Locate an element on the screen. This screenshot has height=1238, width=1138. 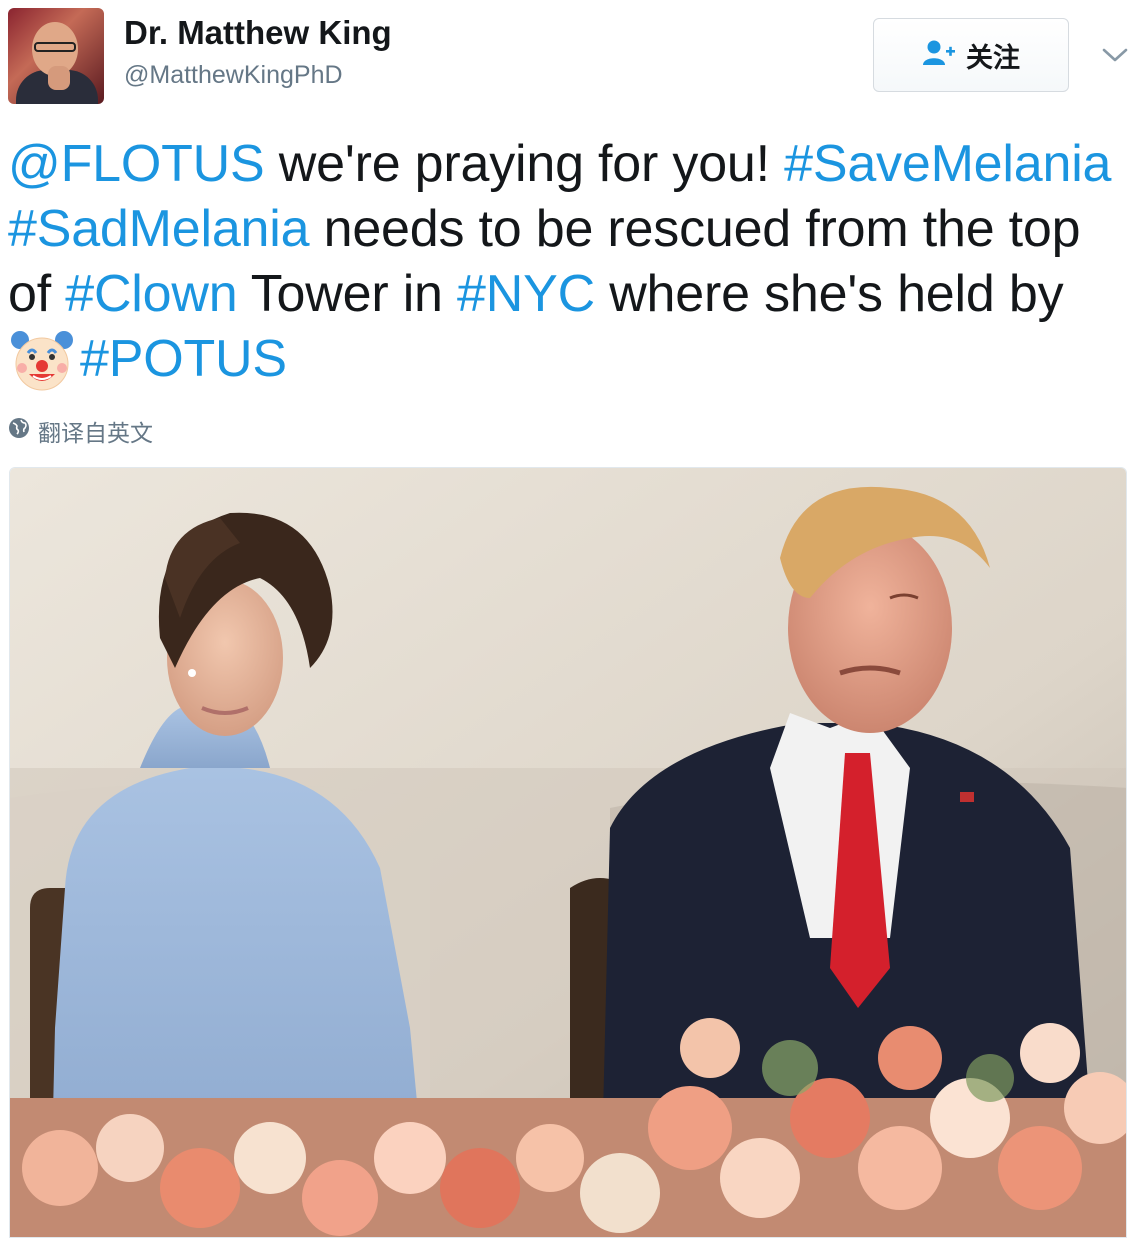
hashtag-sadmelania: #SadMelania is located at coordinates (159, 229).